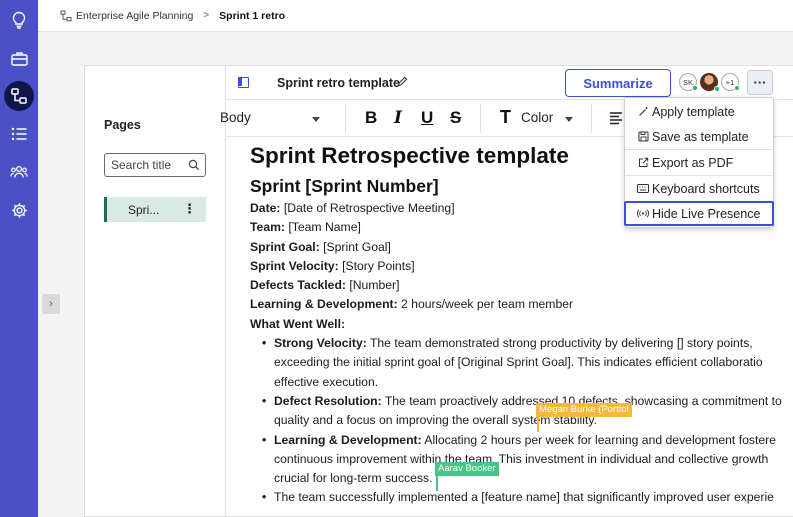  I want to click on keyboard-icon, so click(643, 189).